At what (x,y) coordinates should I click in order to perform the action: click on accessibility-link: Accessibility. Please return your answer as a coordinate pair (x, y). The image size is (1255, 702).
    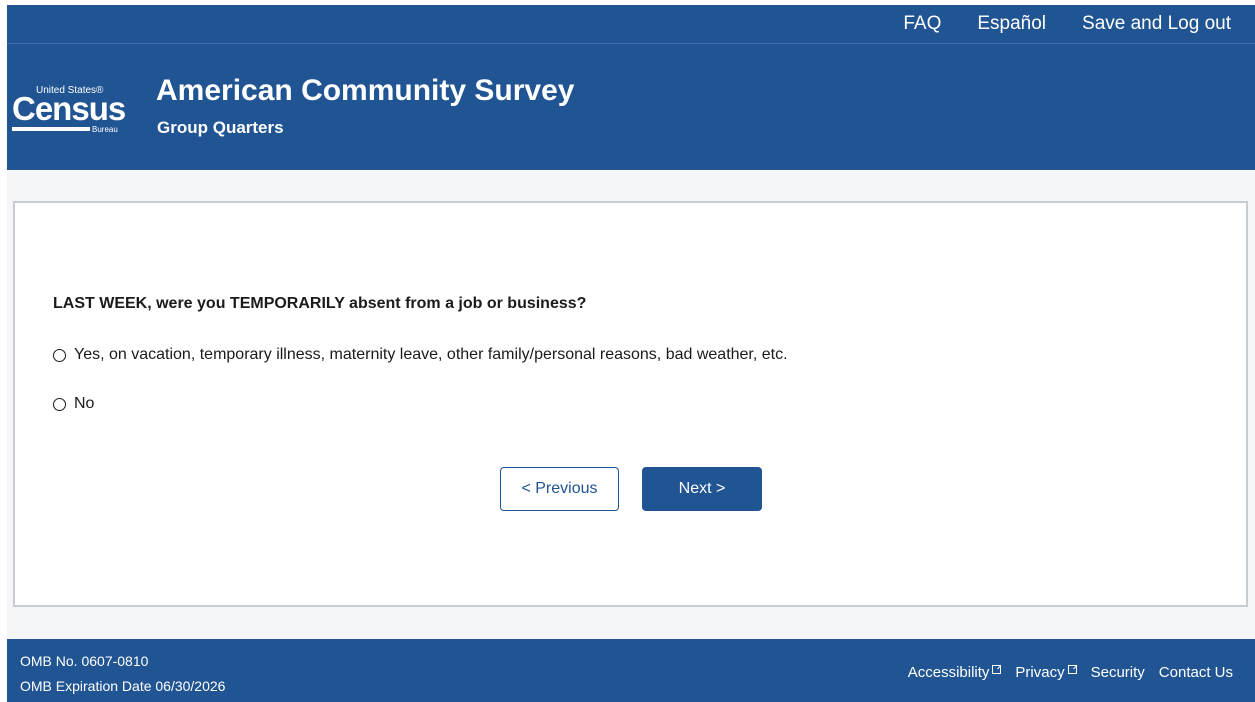
    Looking at the image, I should click on (955, 672).